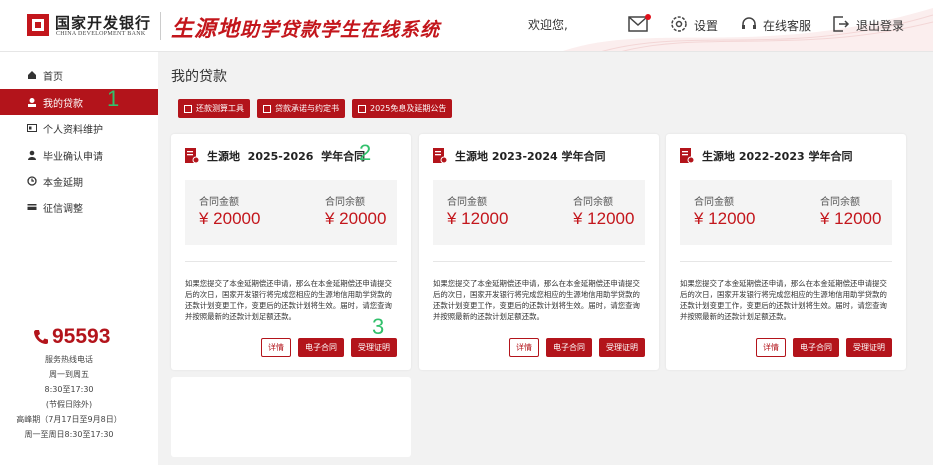 Image resolution: width=933 pixels, height=465 pixels. Describe the element at coordinates (38, 25) in the screenshot. I see `cdb-logo-icon` at that location.